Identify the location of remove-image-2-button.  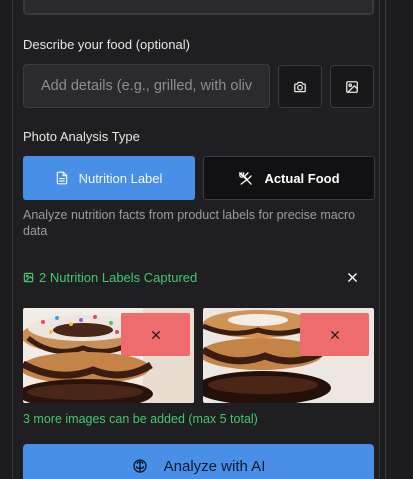
(334, 334).